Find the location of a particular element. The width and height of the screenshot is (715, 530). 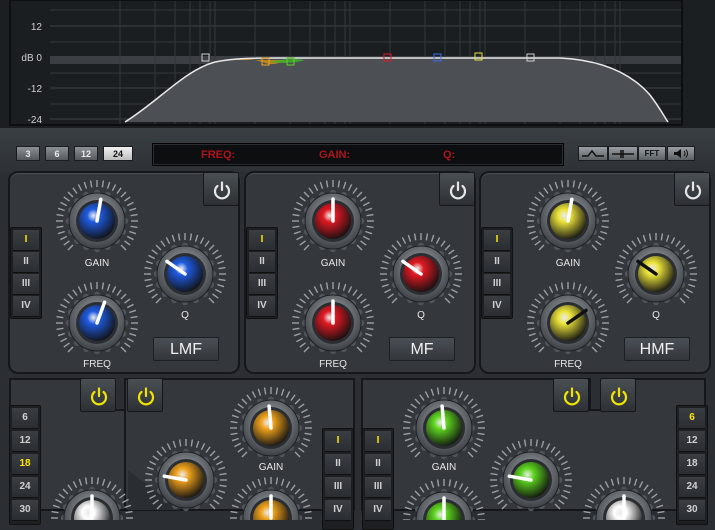

mf-gain-label: GAIN is located at coordinates (333, 263).